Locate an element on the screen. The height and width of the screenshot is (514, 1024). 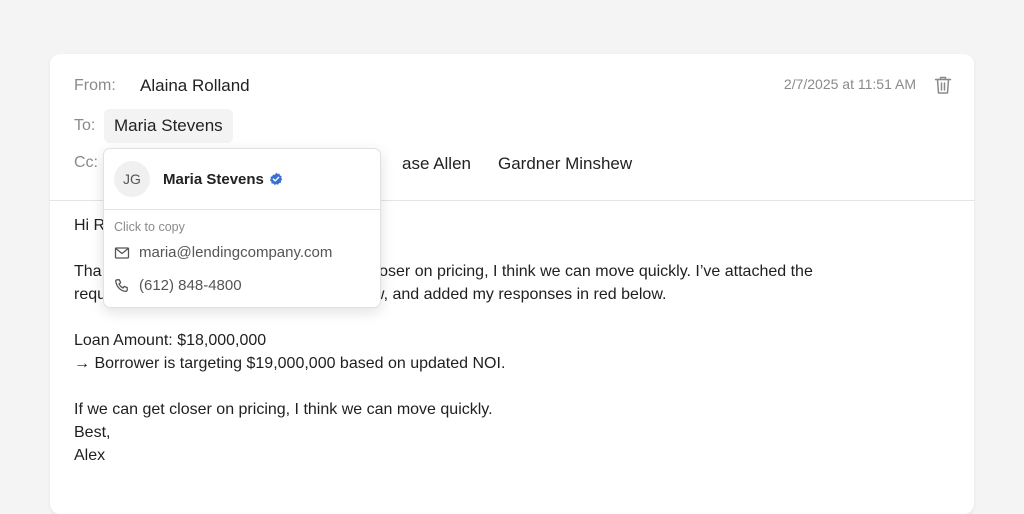
popover-header: JG Maria Stevens is located at coordinates (242, 179).